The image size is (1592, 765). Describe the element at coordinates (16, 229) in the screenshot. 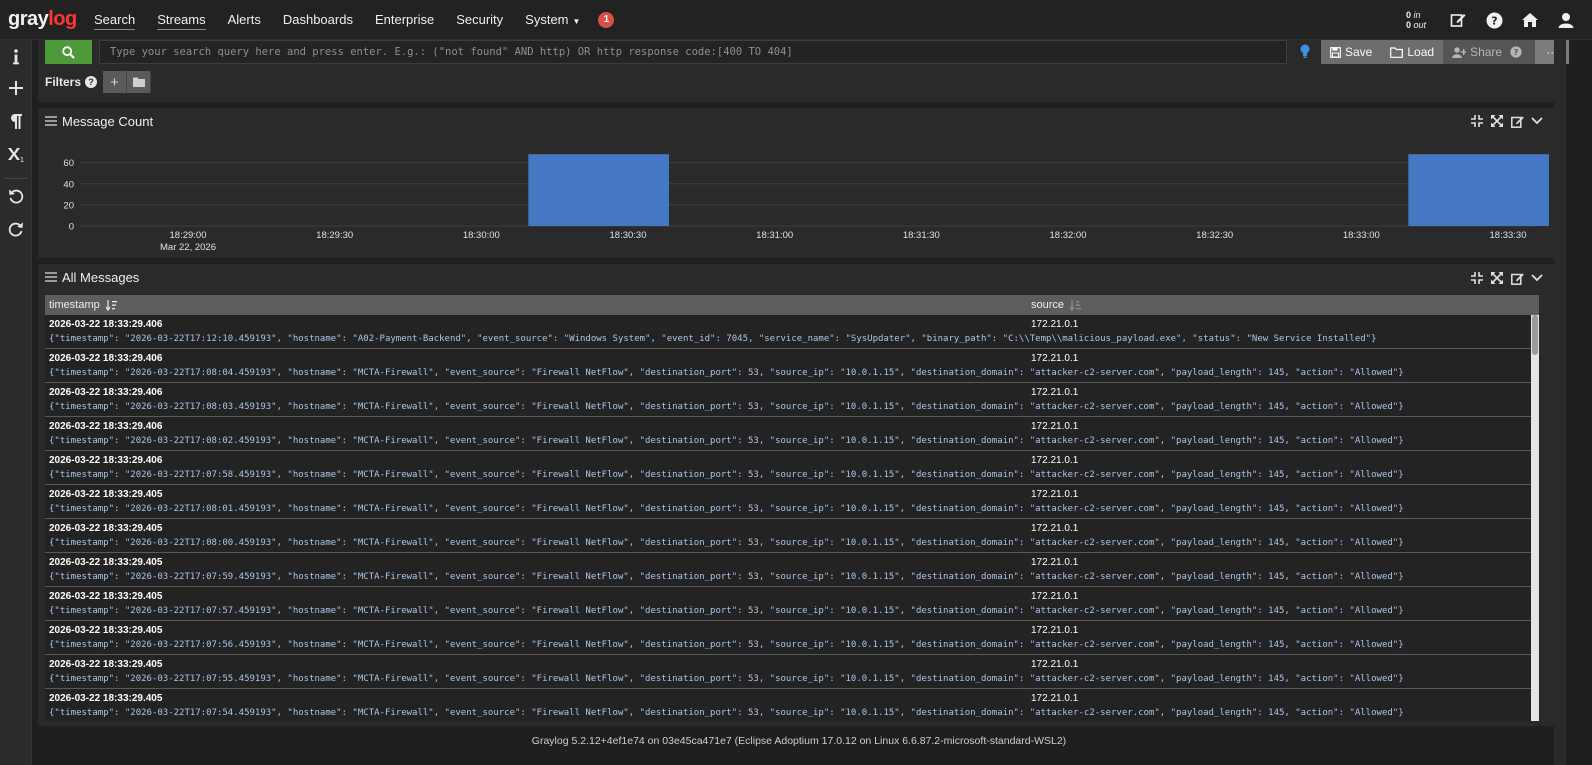

I see `redo-icon` at that location.